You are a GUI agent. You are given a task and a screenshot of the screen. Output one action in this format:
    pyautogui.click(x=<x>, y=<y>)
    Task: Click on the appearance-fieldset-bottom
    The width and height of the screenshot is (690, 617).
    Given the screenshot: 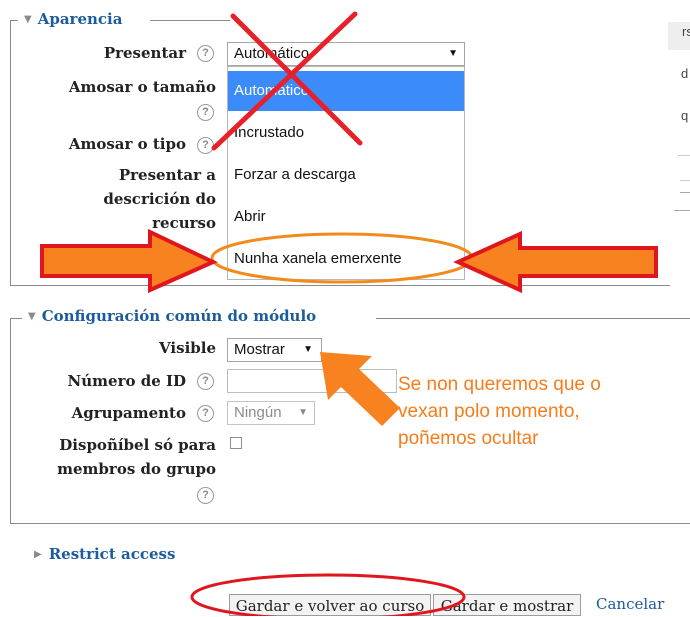 What is the action you would take?
    pyautogui.click(x=340, y=285)
    